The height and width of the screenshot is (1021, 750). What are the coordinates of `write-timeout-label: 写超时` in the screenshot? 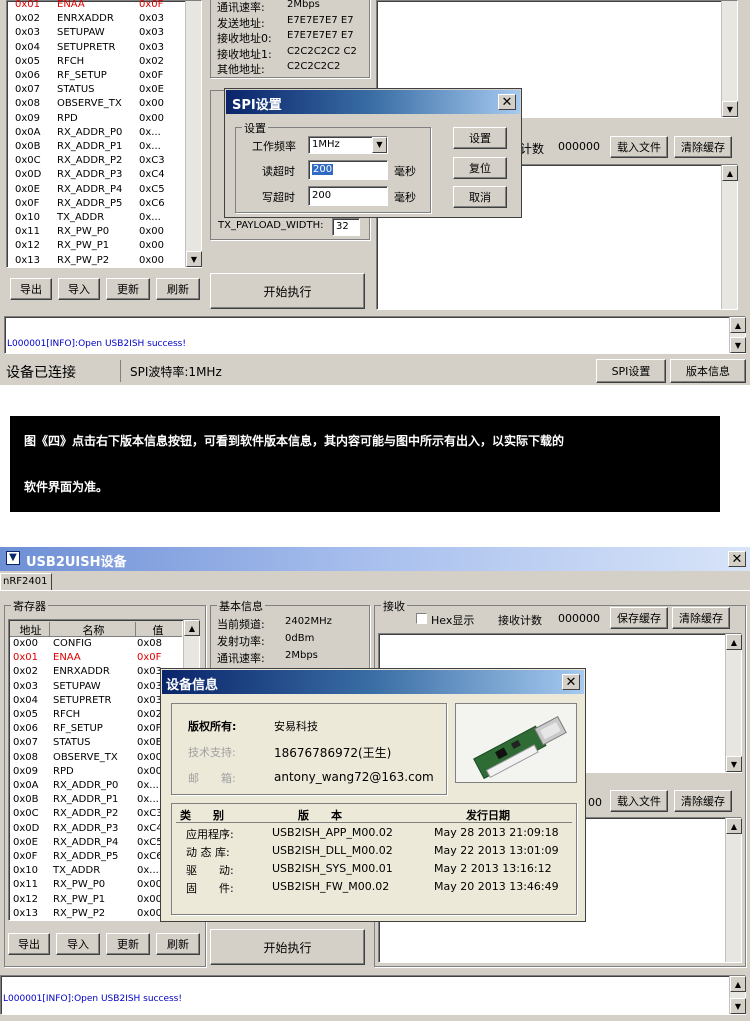 It's located at (278, 197).